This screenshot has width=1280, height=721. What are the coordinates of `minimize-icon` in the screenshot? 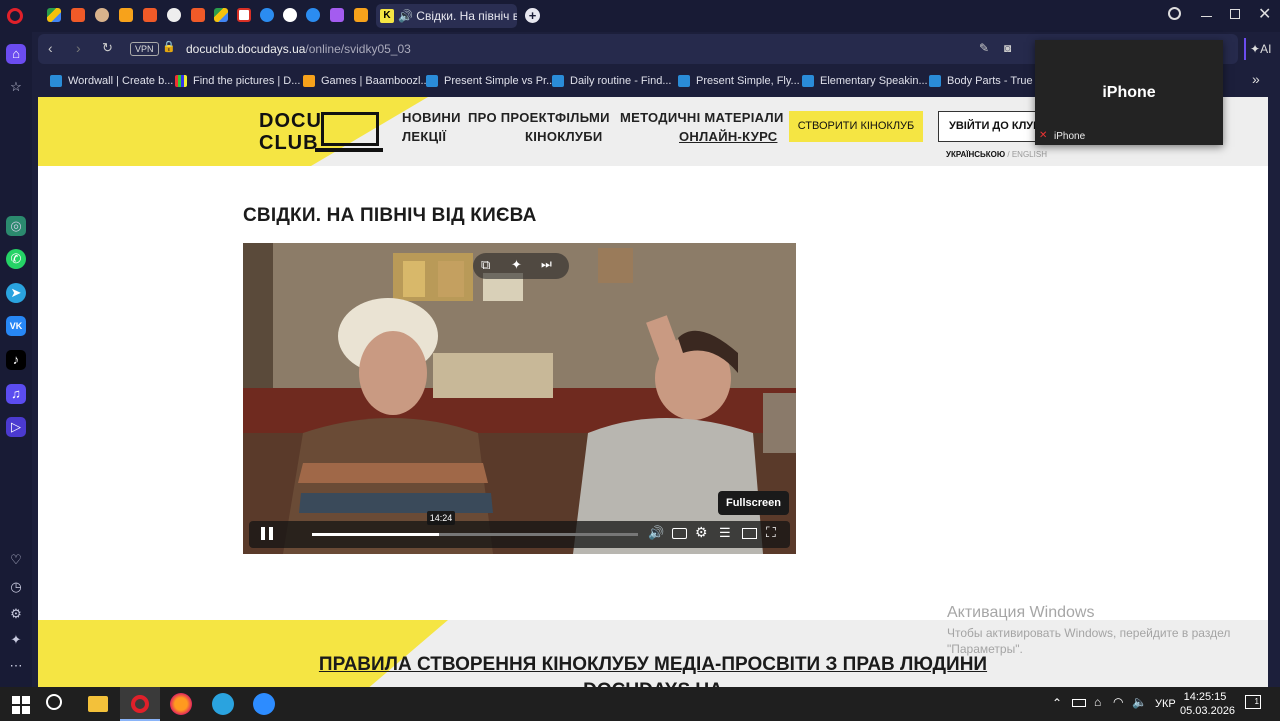 It's located at (1206, 16).